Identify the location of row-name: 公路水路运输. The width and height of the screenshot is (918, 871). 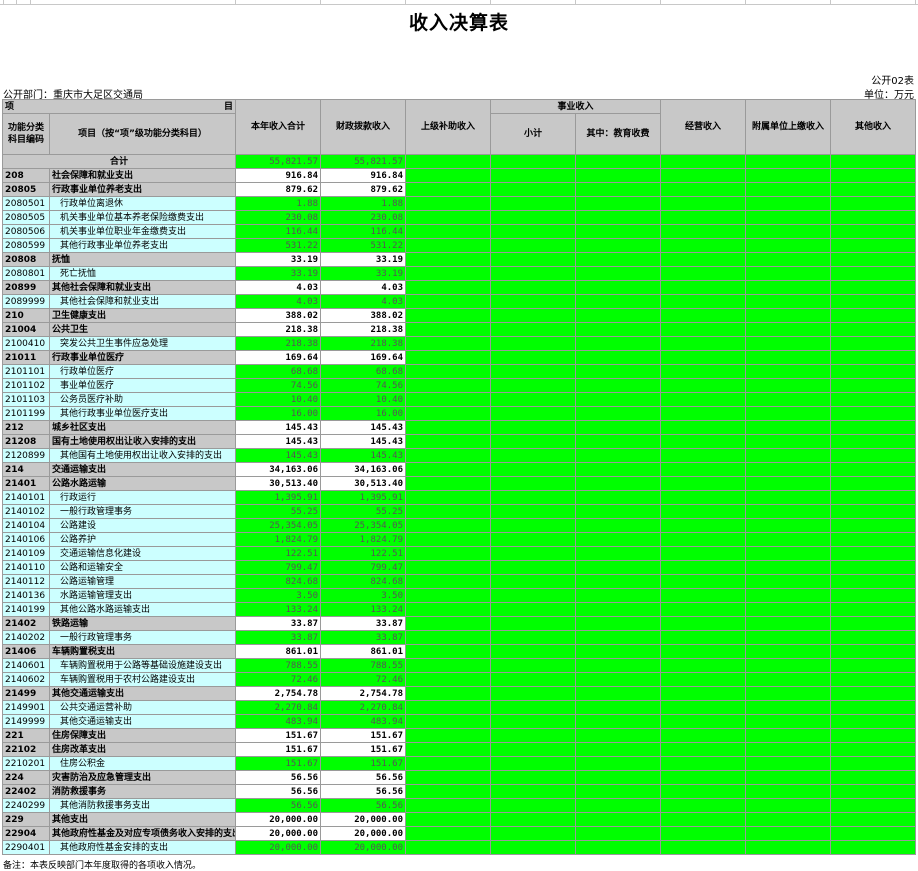
(142, 483).